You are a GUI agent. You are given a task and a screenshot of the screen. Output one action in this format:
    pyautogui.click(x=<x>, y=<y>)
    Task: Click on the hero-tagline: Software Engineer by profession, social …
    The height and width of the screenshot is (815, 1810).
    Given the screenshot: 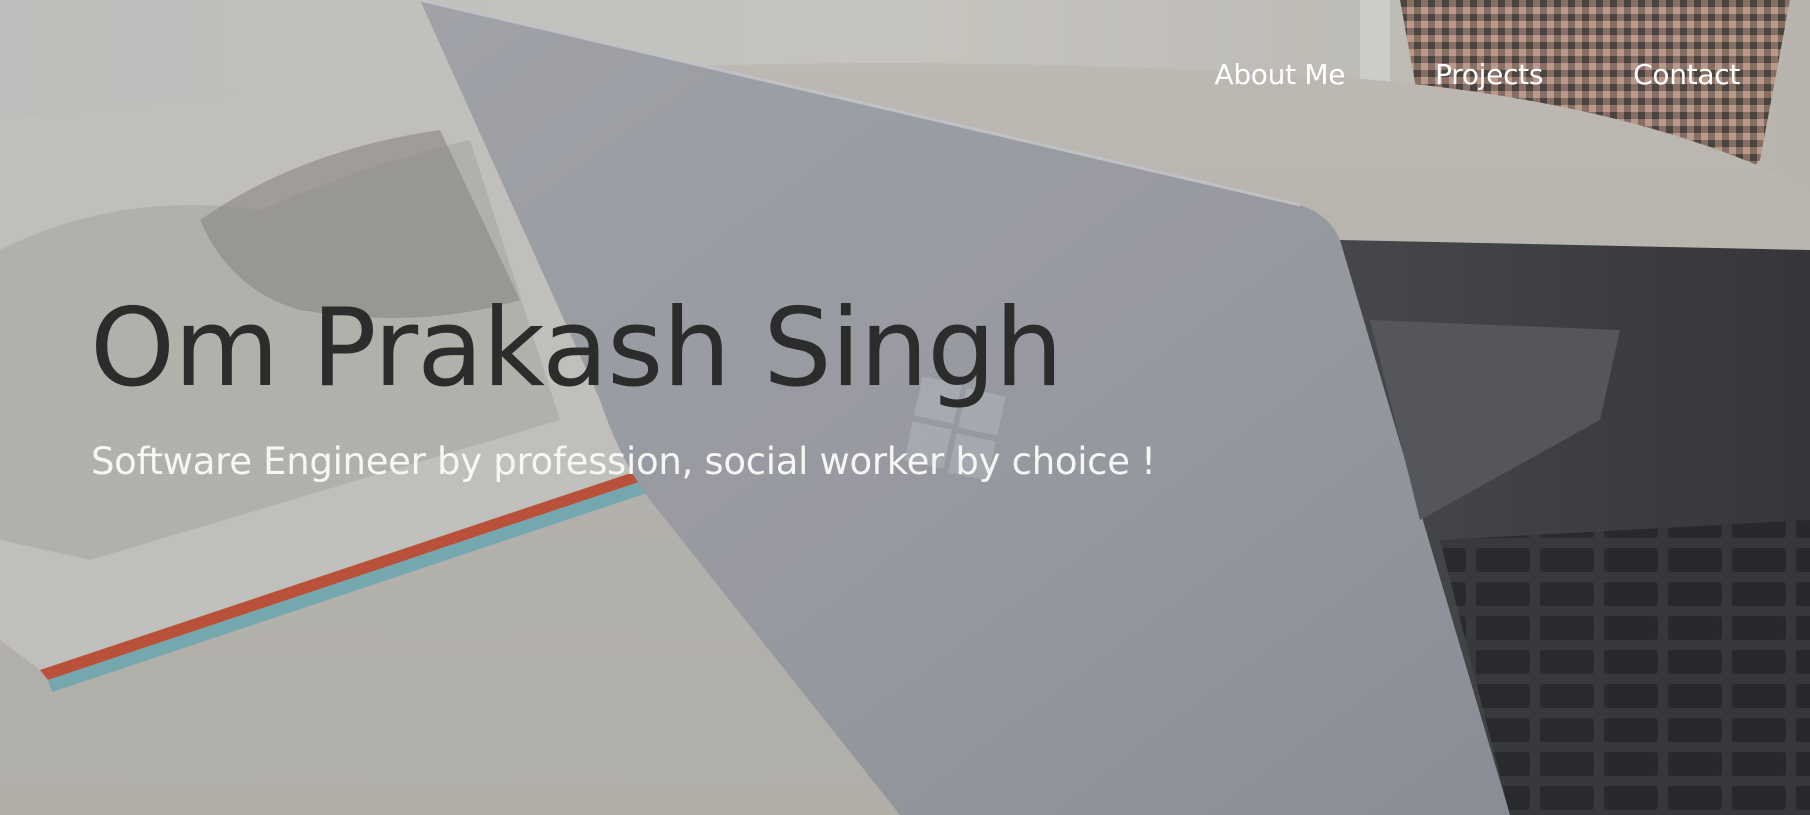 What is the action you would take?
    pyautogui.click(x=623, y=461)
    